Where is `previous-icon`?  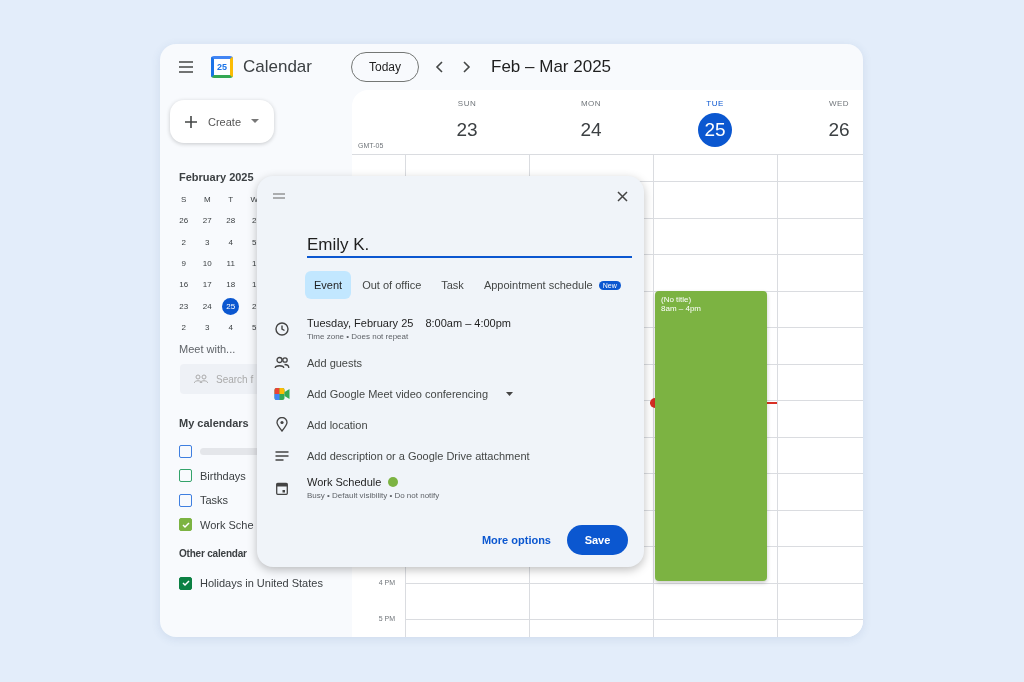
previous-icon is located at coordinates (440, 67).